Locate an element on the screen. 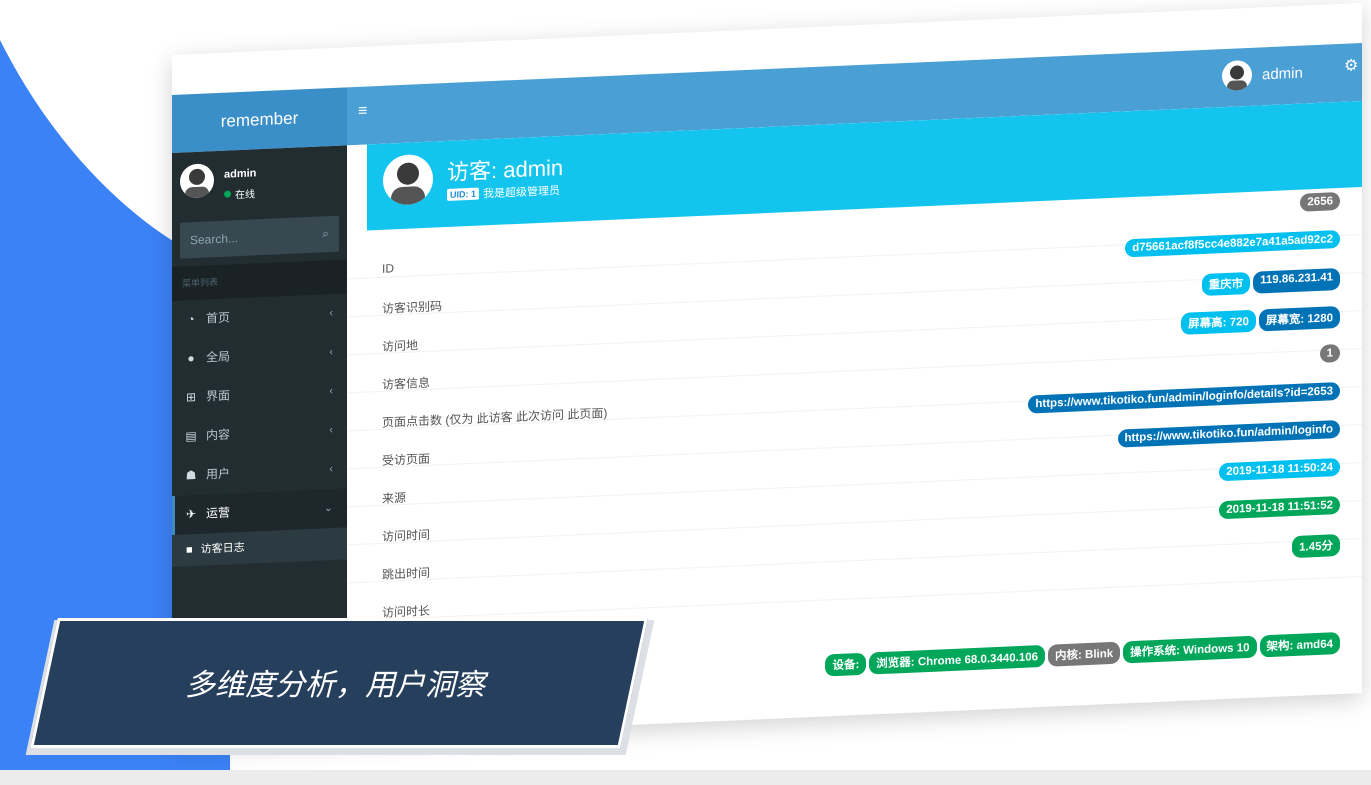 The image size is (1371, 785). page-title: 访客: admin is located at coordinates (505, 169).